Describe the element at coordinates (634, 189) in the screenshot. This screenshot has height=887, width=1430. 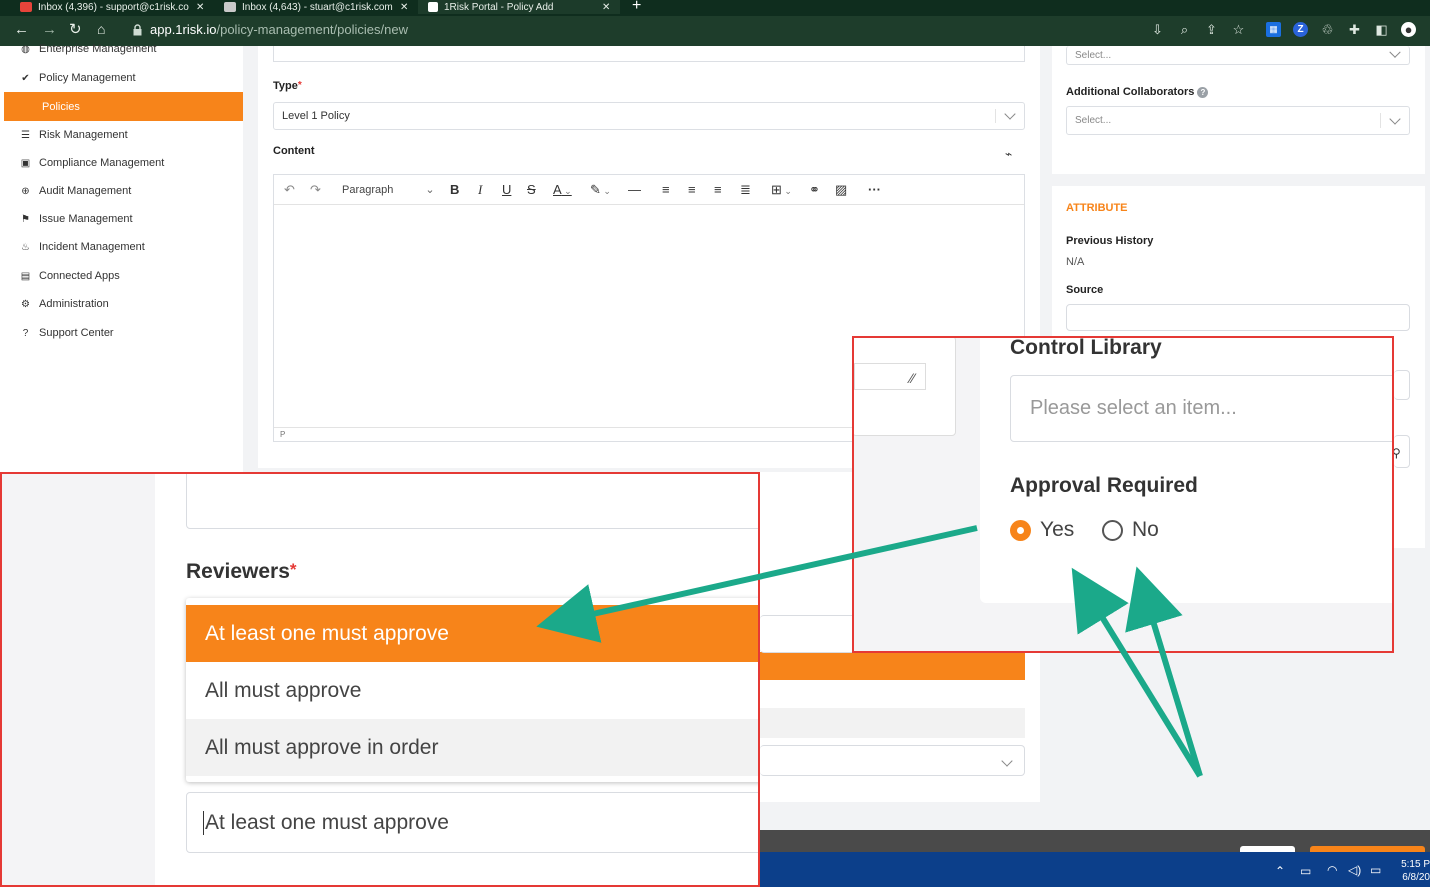
I see `horizontal-line-icon: —` at that location.